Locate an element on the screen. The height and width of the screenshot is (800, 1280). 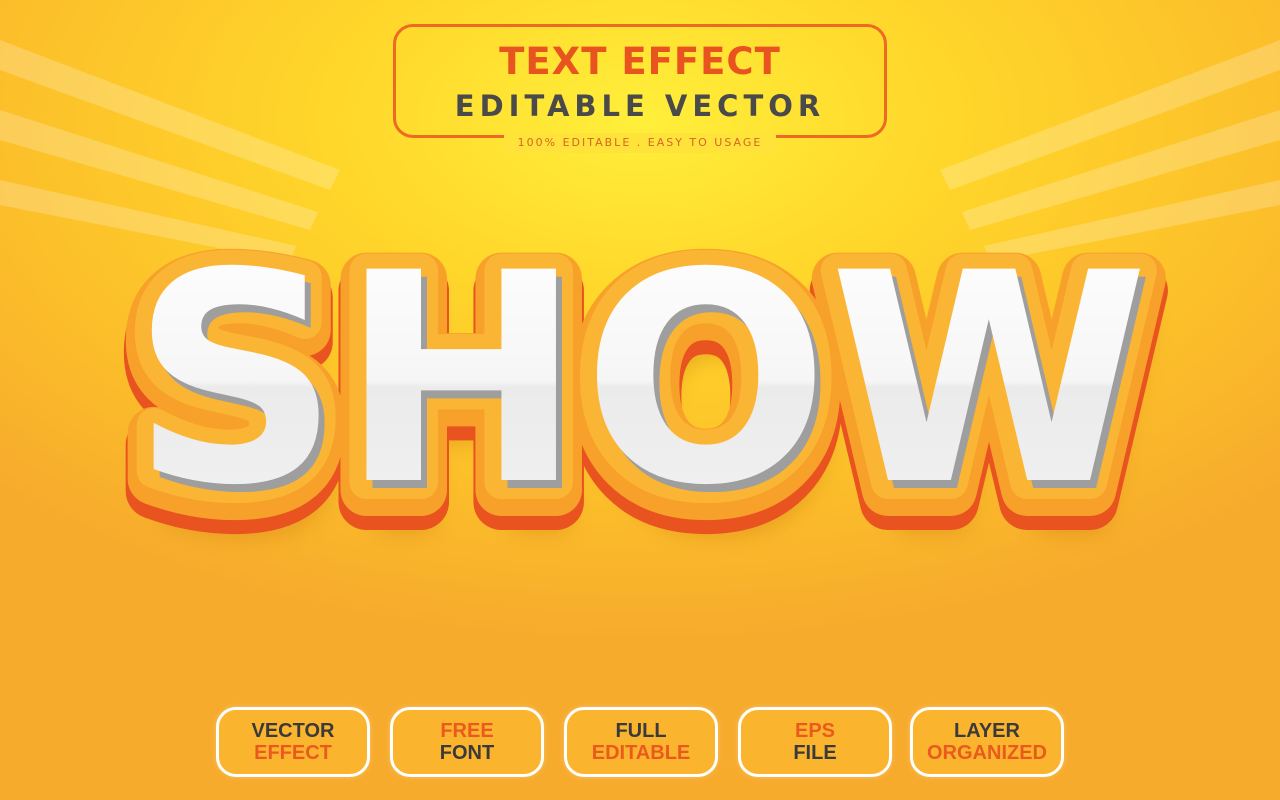
feature-badge-layer-organized: LAYER ORGANIZED is located at coordinates (987, 742).